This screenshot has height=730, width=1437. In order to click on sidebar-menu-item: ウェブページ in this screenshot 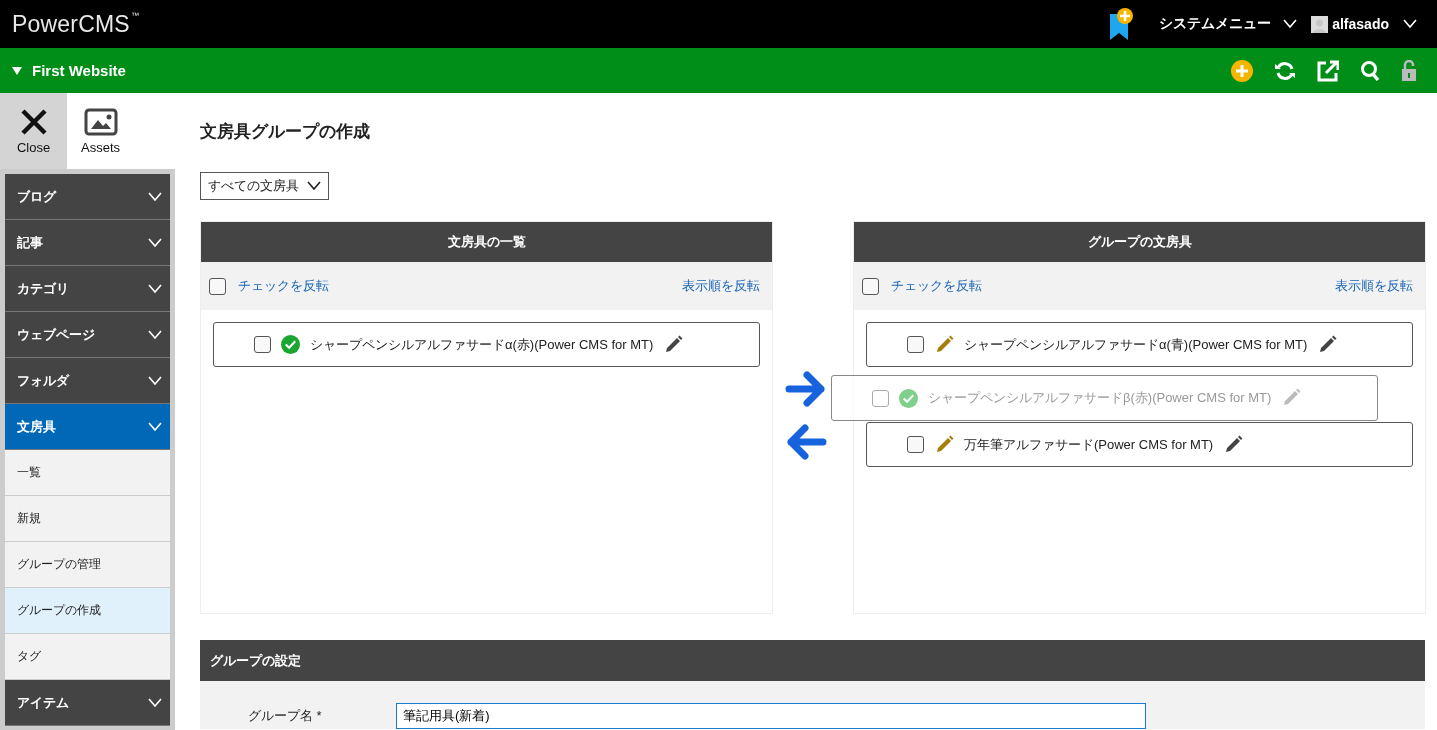, I will do `click(87, 335)`.